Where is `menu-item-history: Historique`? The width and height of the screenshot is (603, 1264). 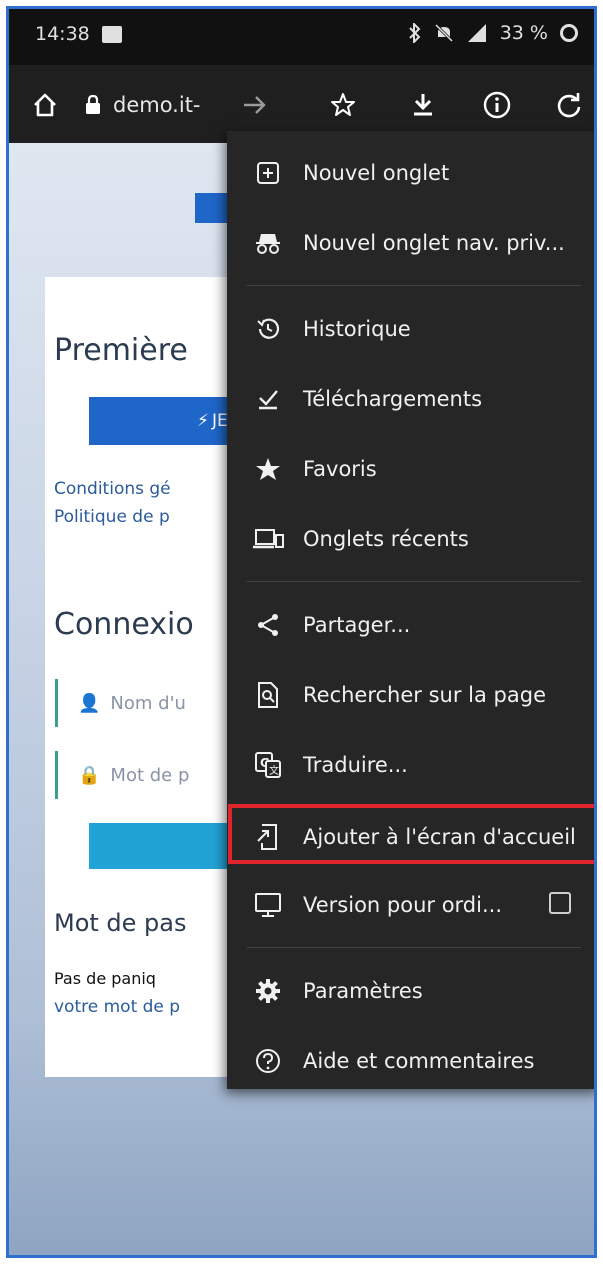
menu-item-history: Historique is located at coordinates (410, 329).